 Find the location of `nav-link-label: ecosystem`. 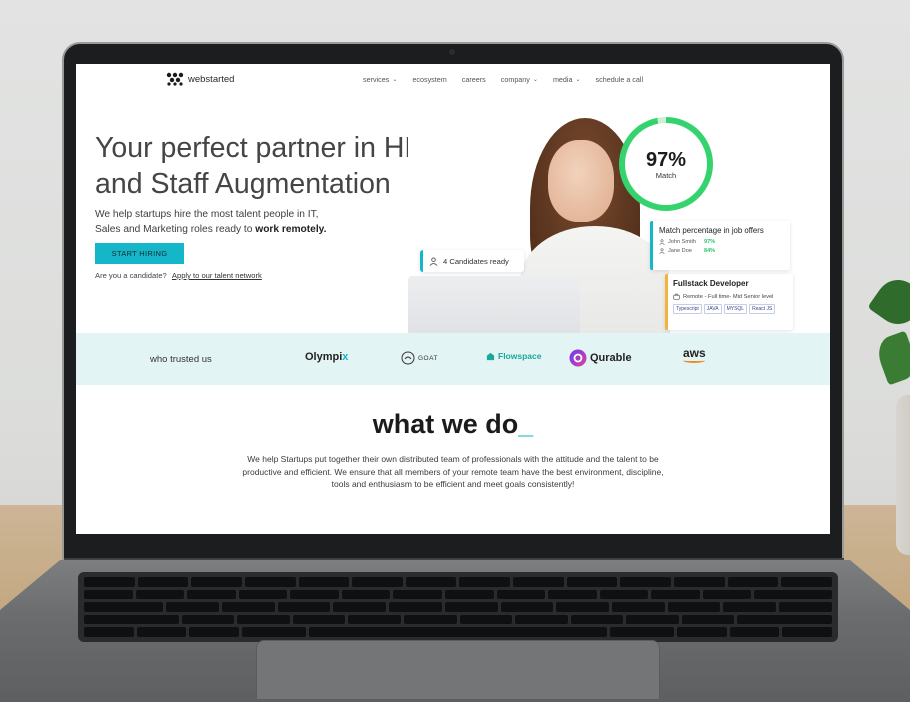

nav-link-label: ecosystem is located at coordinates (429, 79).